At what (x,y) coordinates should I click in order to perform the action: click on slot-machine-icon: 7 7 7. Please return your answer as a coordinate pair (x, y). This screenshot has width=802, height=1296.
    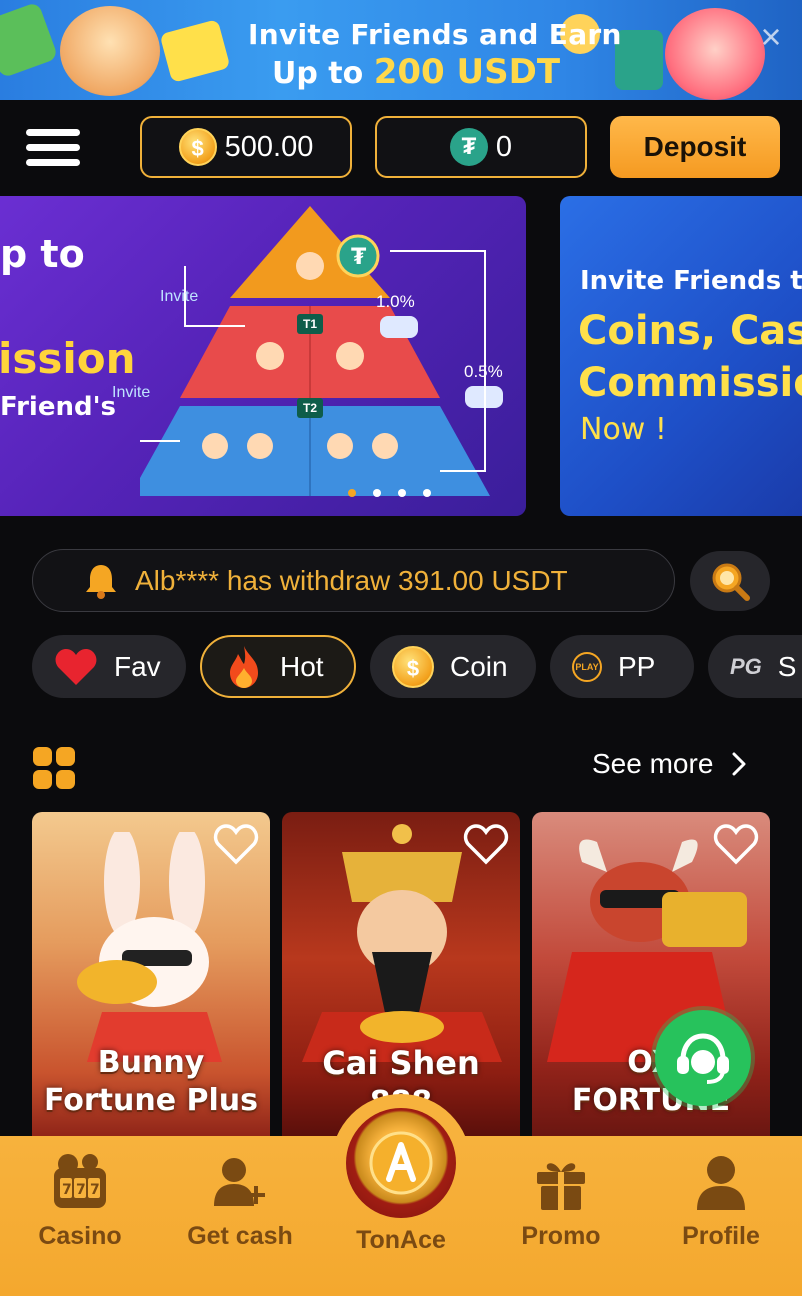
    Looking at the image, I should click on (80, 1181).